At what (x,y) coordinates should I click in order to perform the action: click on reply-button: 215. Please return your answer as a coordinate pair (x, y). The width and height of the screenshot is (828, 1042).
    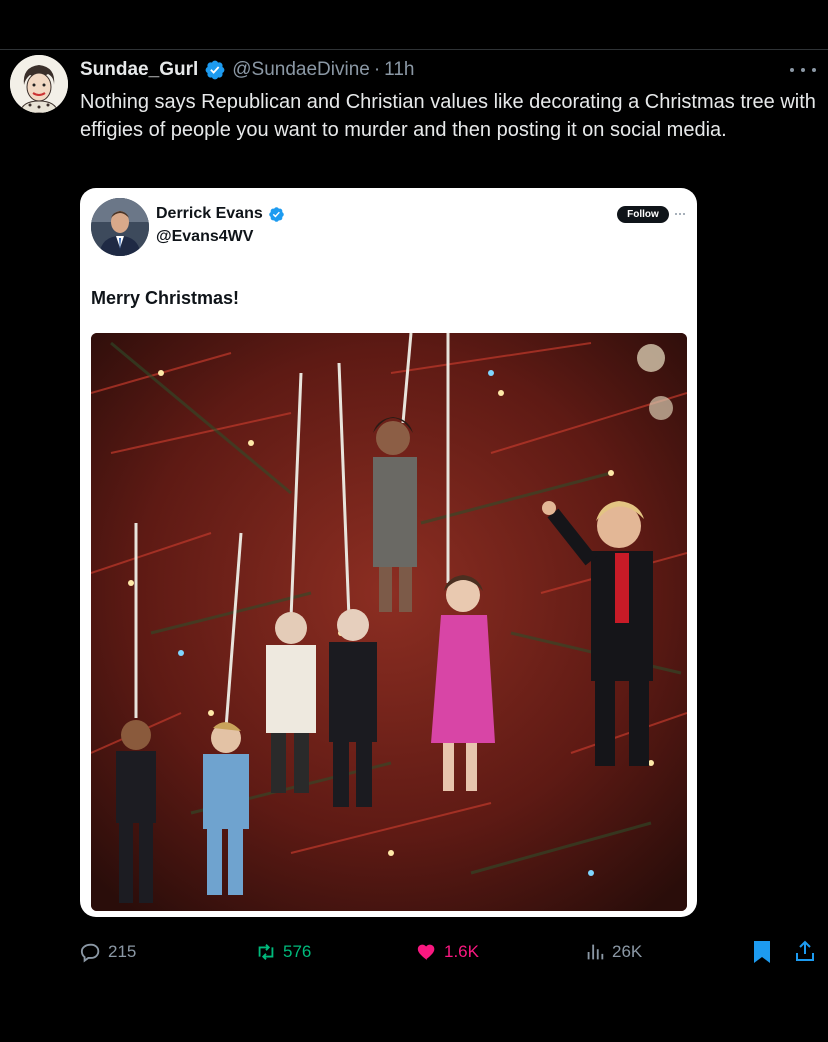
    Looking at the image, I should click on (108, 952).